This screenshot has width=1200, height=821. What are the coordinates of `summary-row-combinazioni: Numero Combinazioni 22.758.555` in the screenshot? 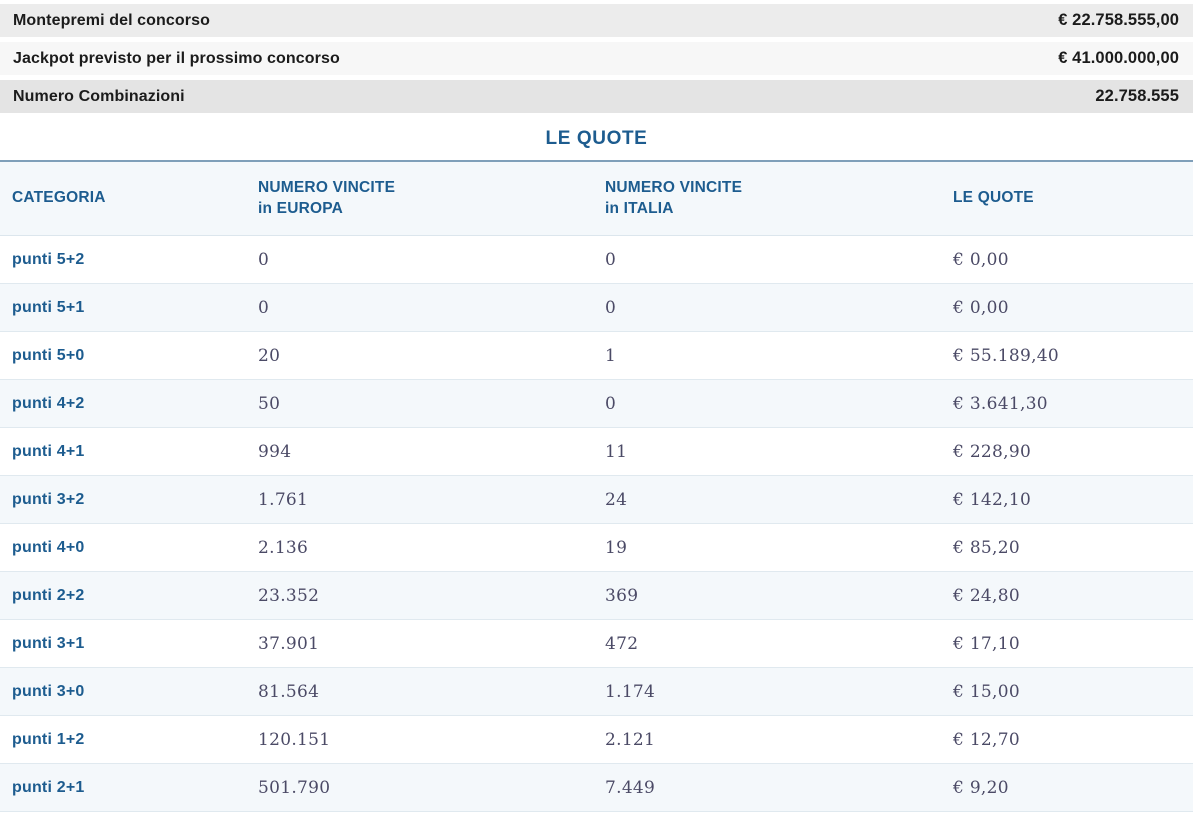 It's located at (596, 96).